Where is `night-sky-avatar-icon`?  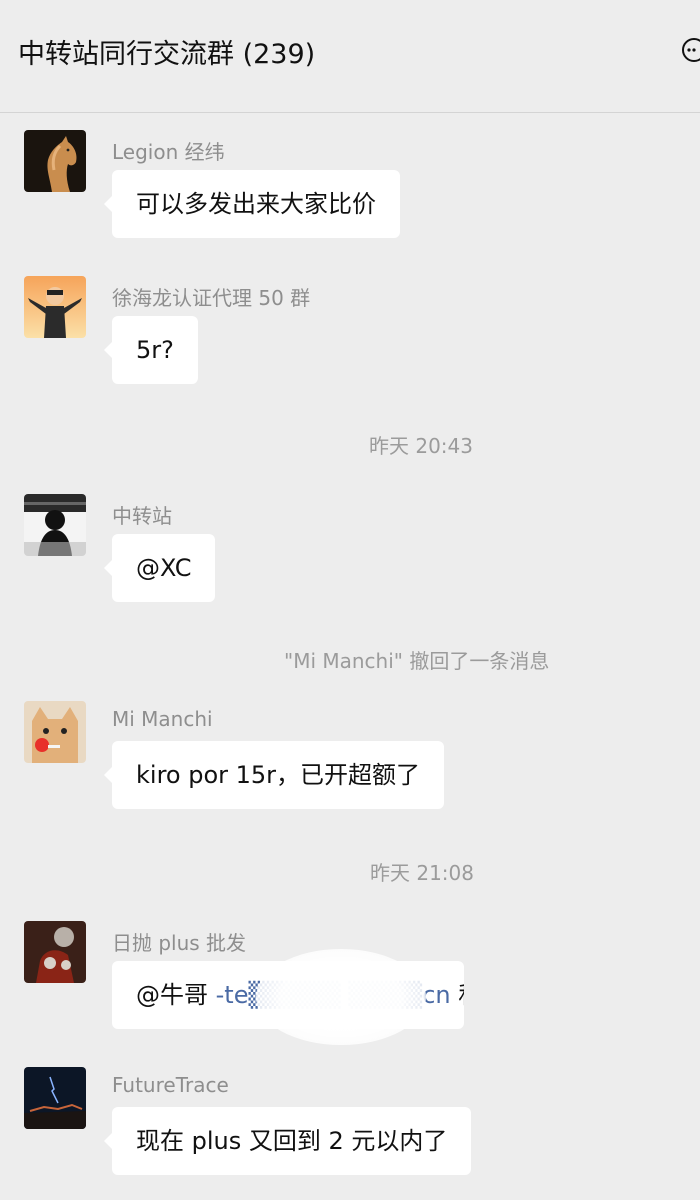 night-sky-avatar-icon is located at coordinates (55, 1098).